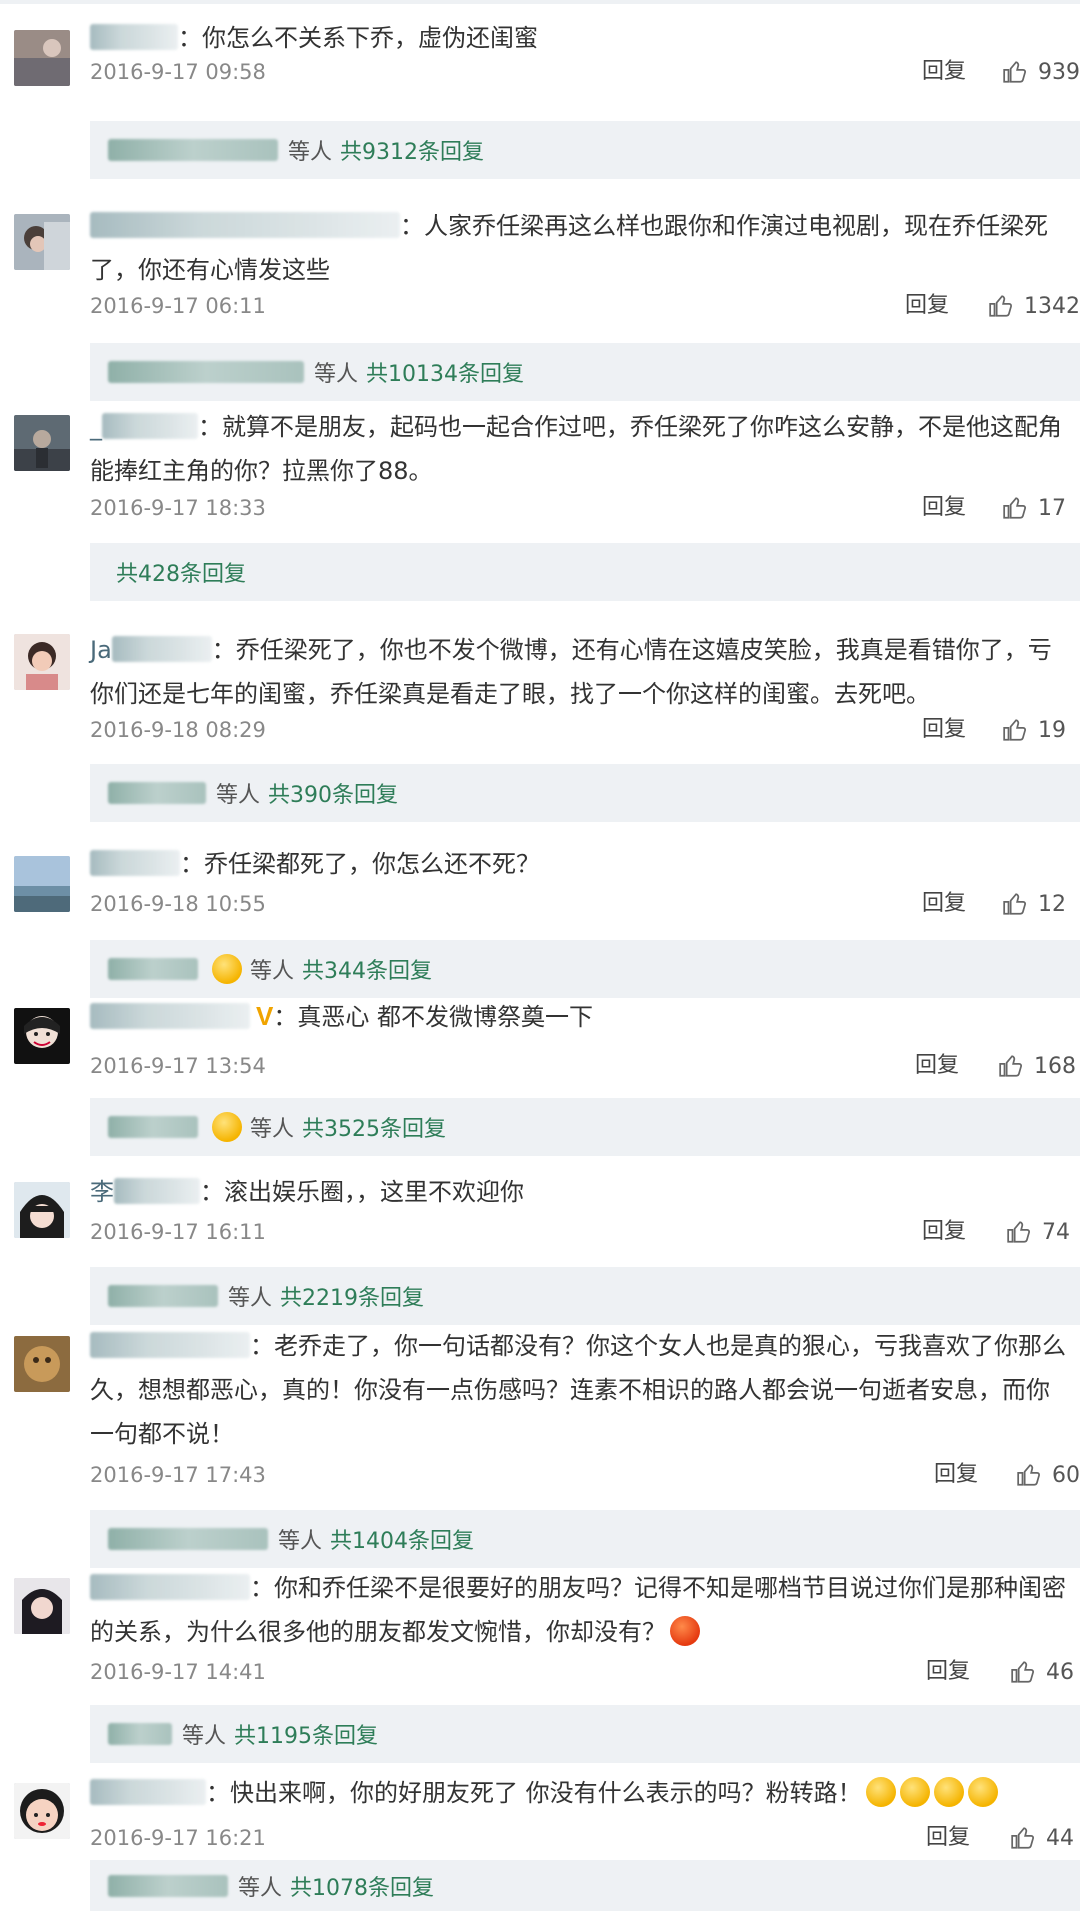  Describe the element at coordinates (178, 1232) in the screenshot. I see `comment-date: 2016-9-17 16:11` at that location.